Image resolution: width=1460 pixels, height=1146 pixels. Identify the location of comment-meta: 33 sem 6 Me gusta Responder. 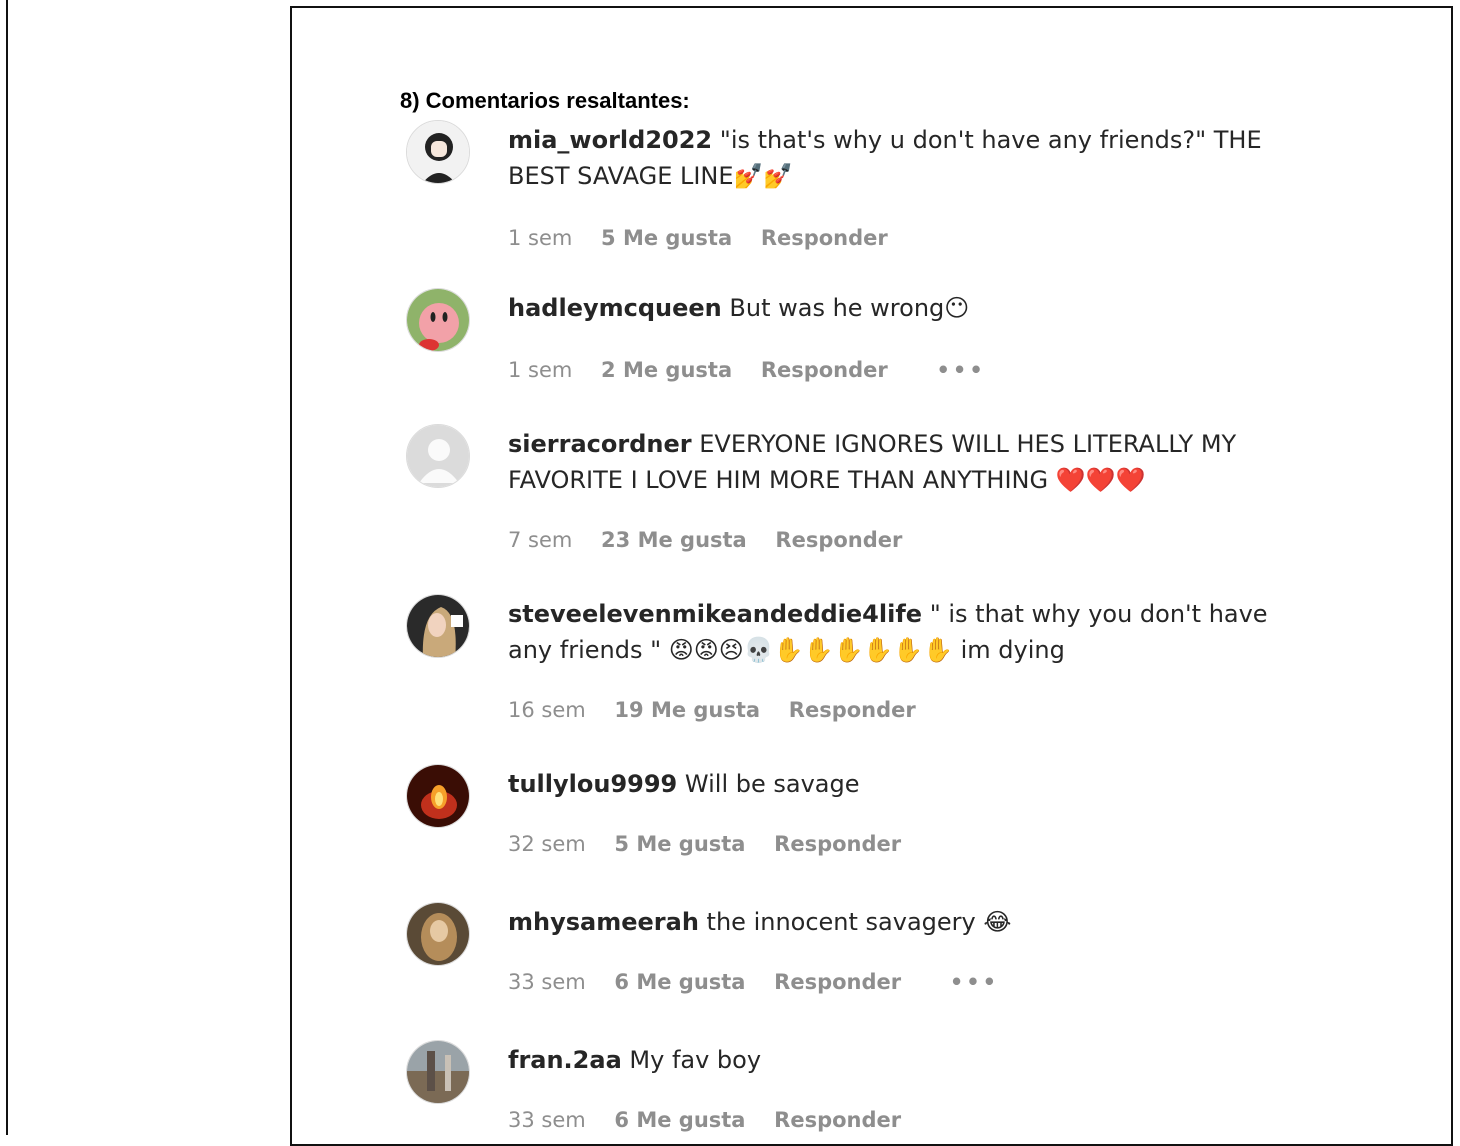
(715, 1120).